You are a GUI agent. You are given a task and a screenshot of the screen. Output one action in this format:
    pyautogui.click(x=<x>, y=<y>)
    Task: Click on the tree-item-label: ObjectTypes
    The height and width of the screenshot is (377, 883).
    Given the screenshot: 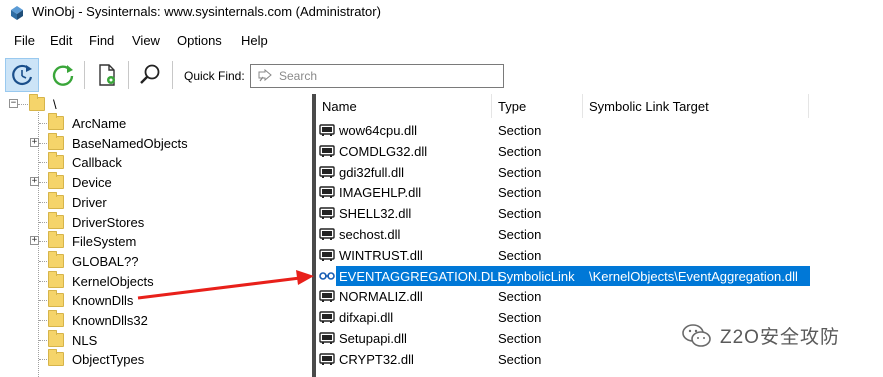 What is the action you would take?
    pyautogui.click(x=108, y=359)
    